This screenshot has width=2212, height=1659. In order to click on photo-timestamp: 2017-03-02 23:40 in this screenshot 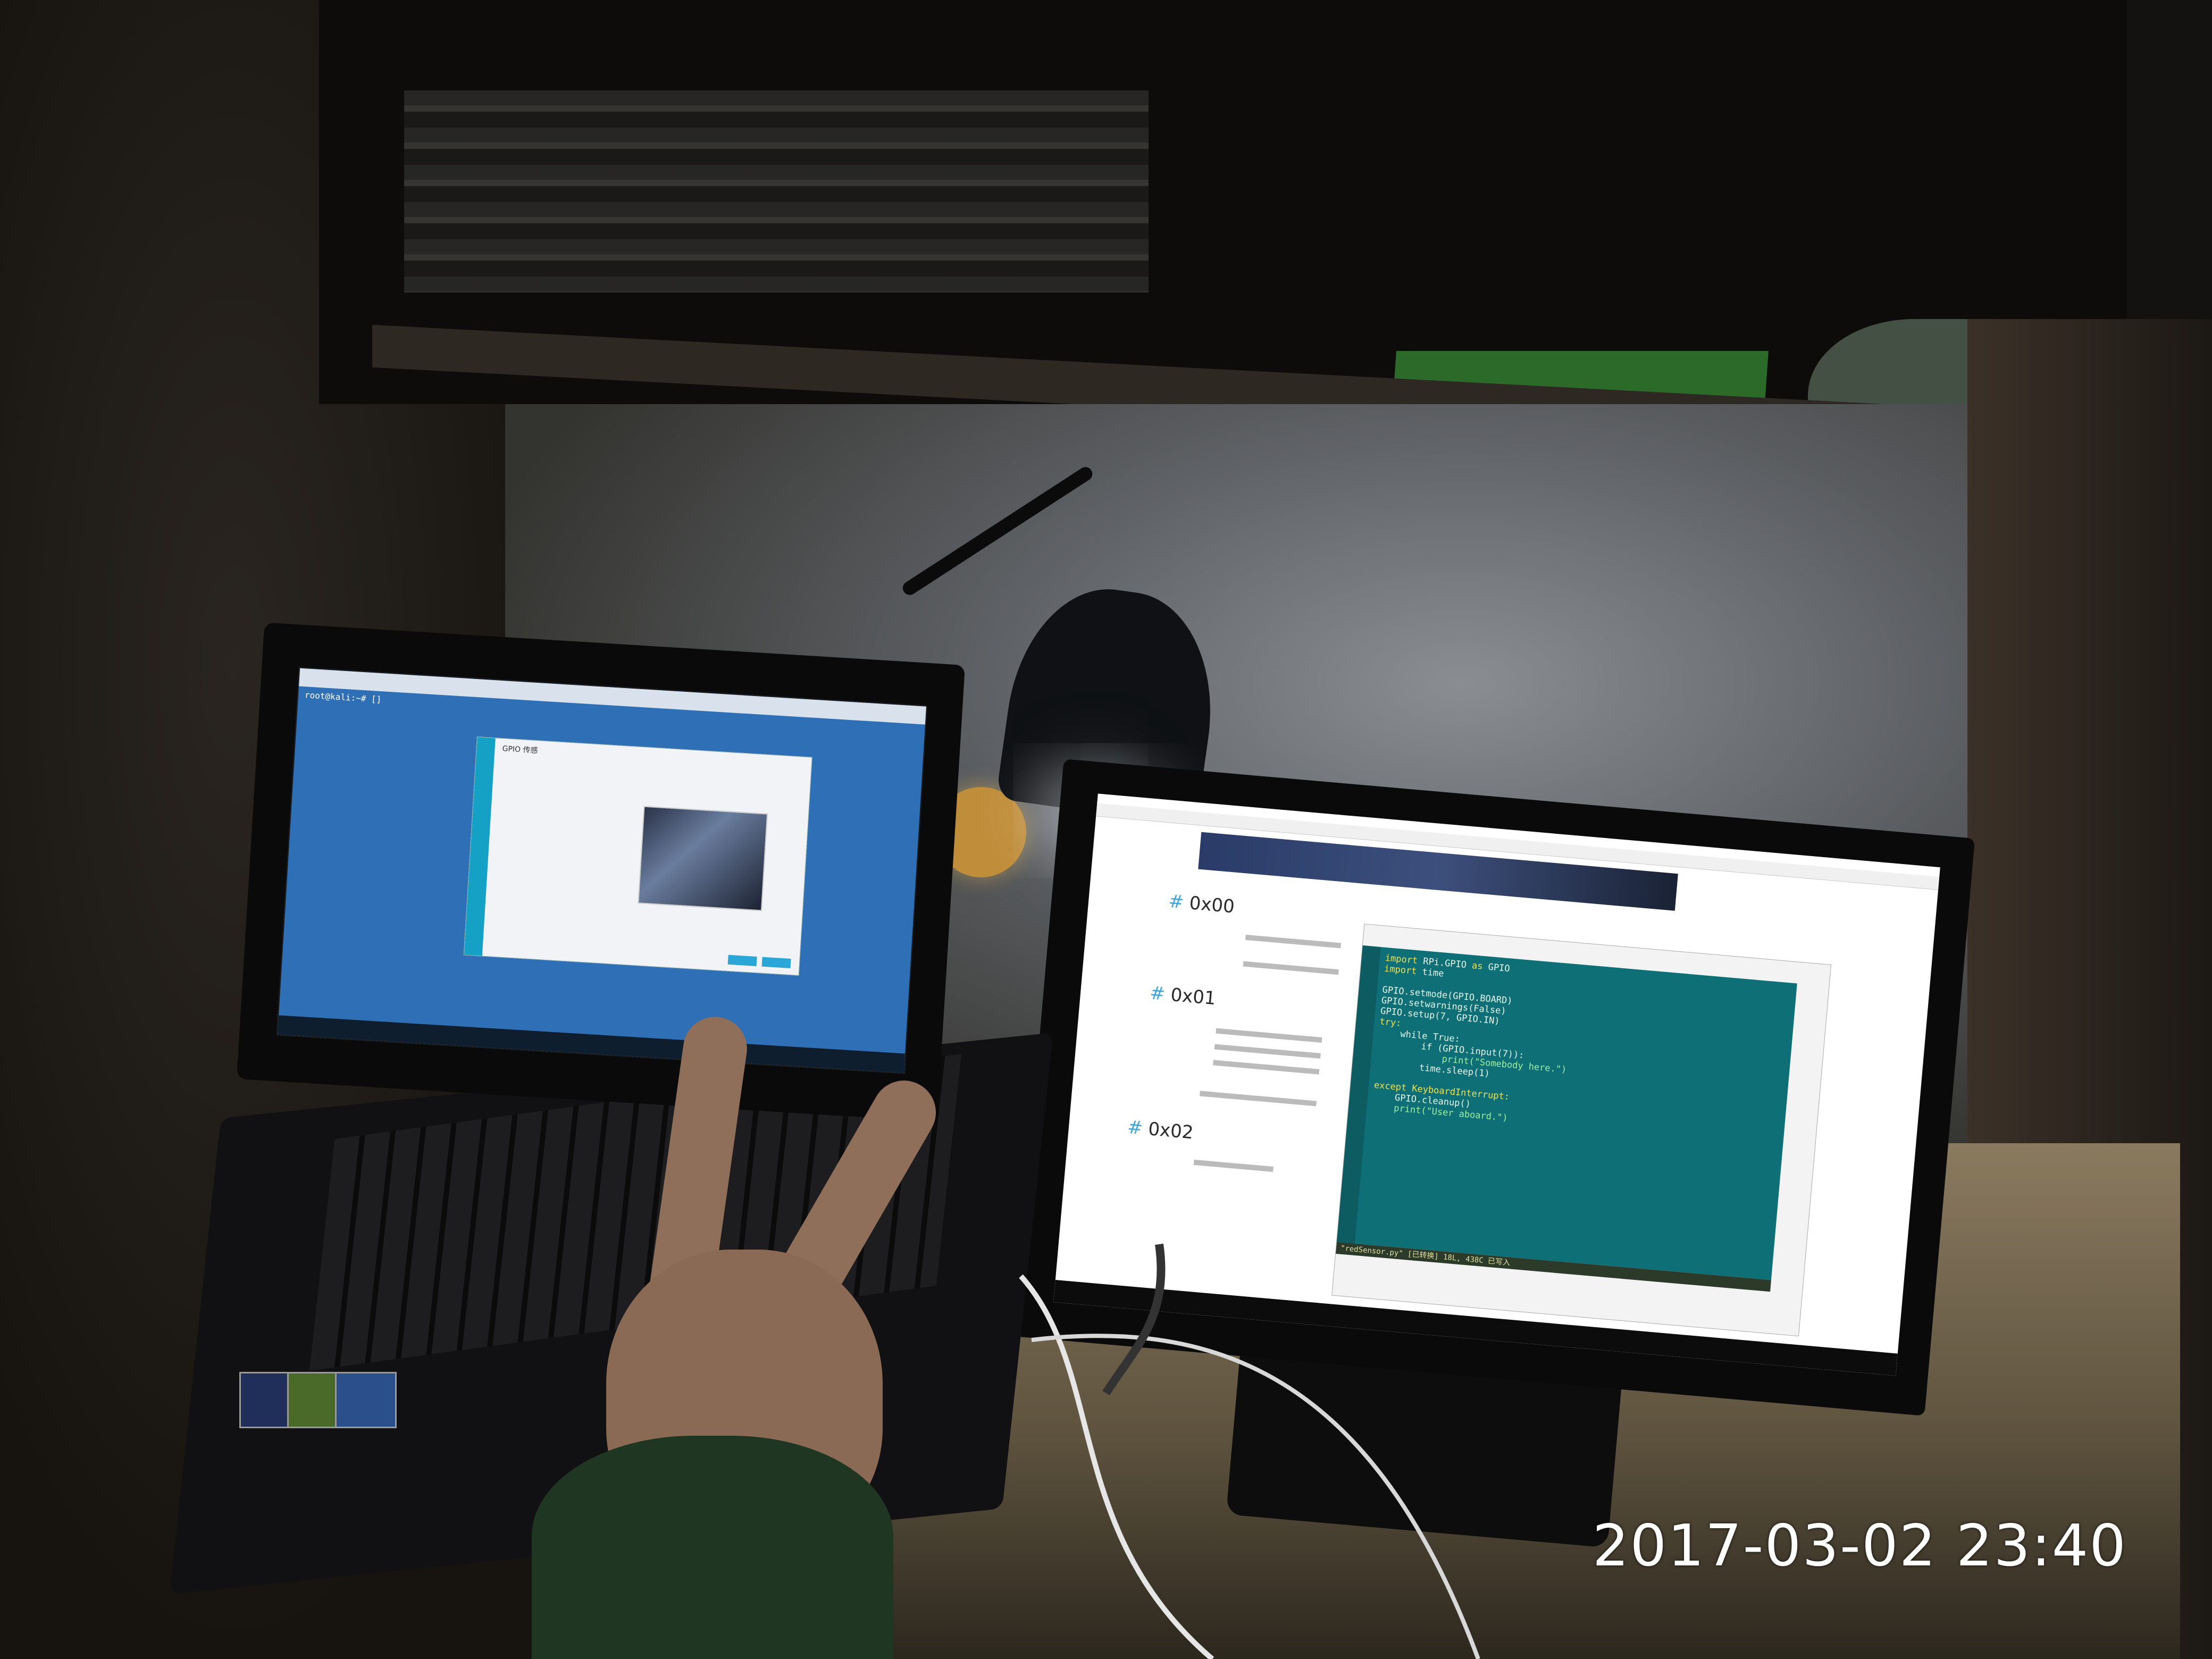, I will do `click(1859, 1546)`.